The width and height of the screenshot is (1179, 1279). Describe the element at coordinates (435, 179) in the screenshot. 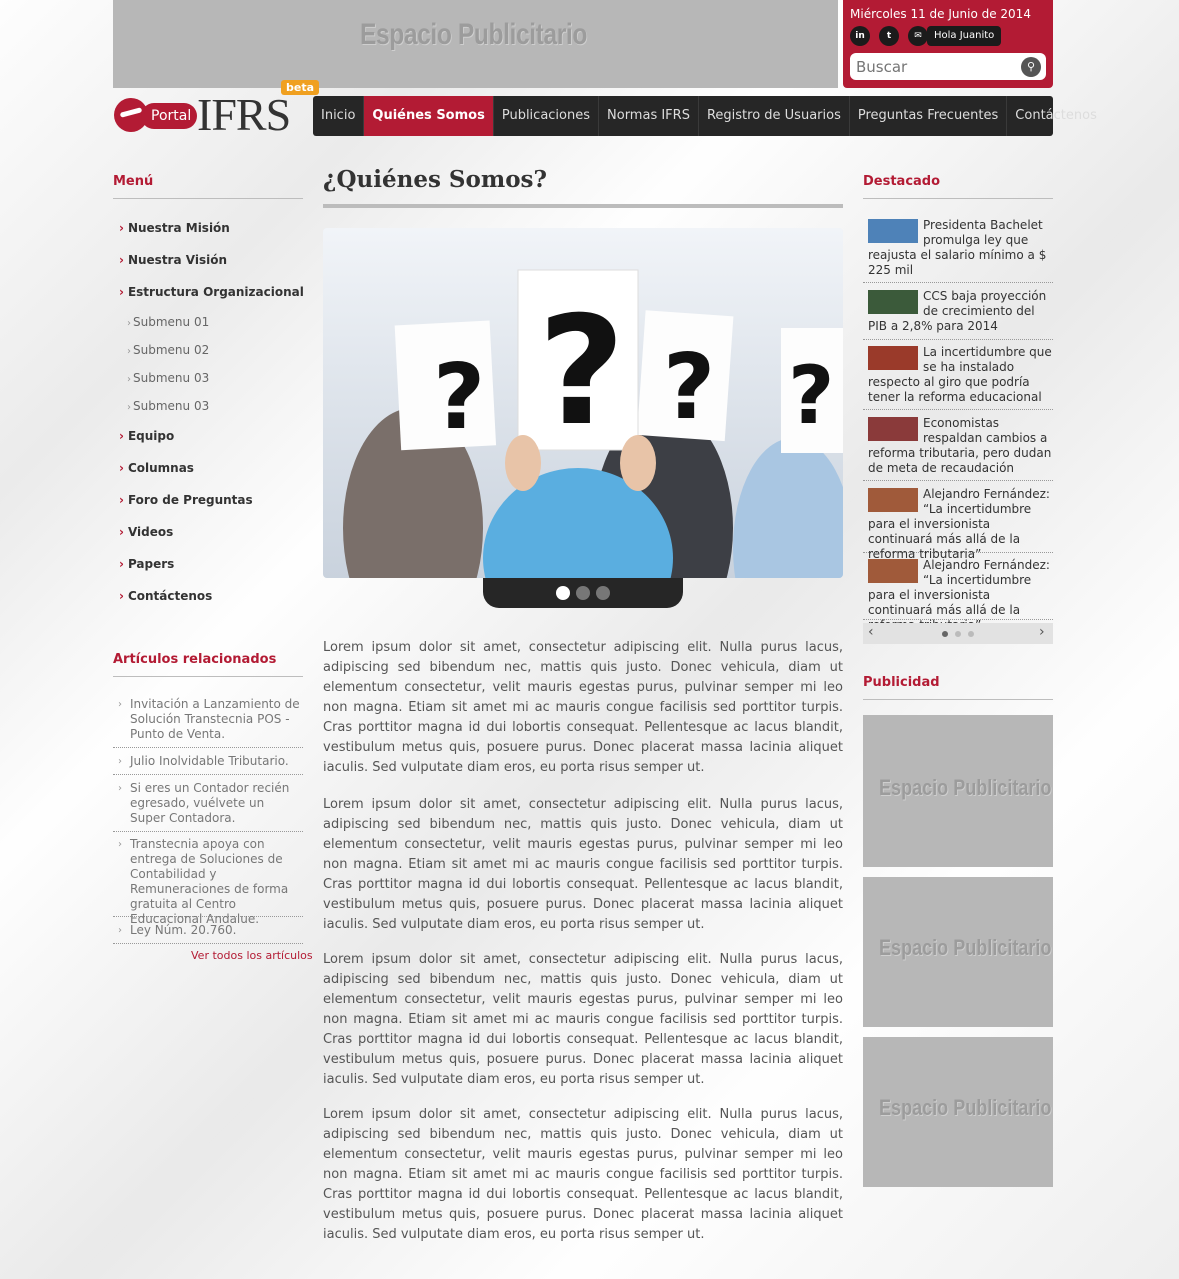

I see `page-title: ¿Quiénes Somos?` at that location.